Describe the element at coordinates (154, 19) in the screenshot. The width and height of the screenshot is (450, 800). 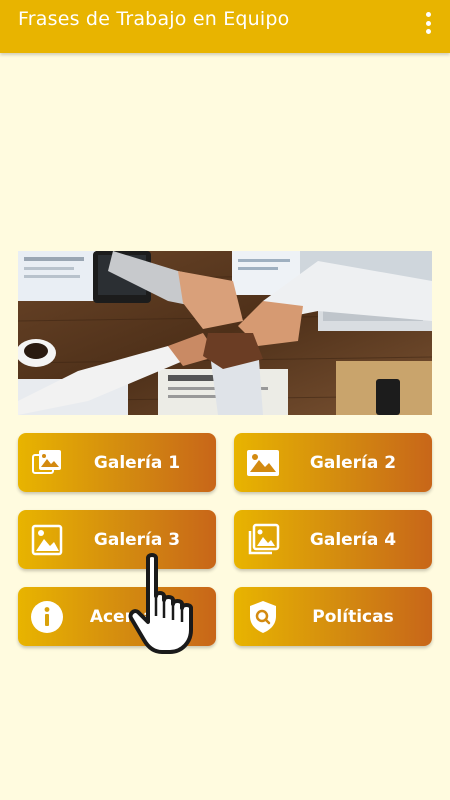
I see `app-title: Frases de Trabajo en Equipo` at that location.